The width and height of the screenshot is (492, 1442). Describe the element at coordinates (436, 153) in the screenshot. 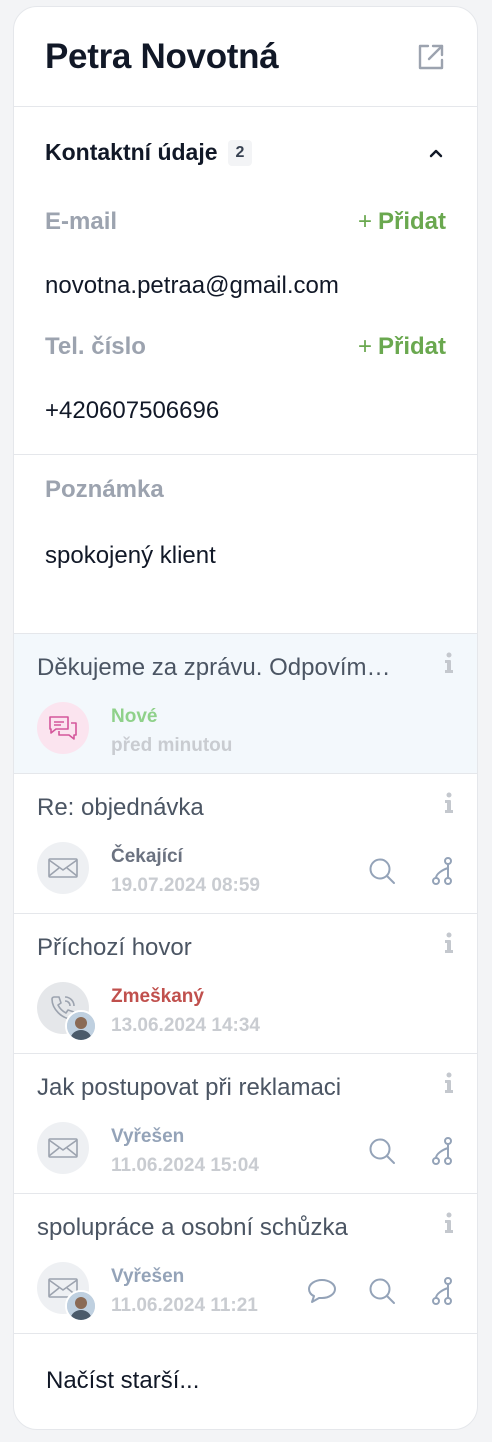

I see `chevron-up-icon` at that location.